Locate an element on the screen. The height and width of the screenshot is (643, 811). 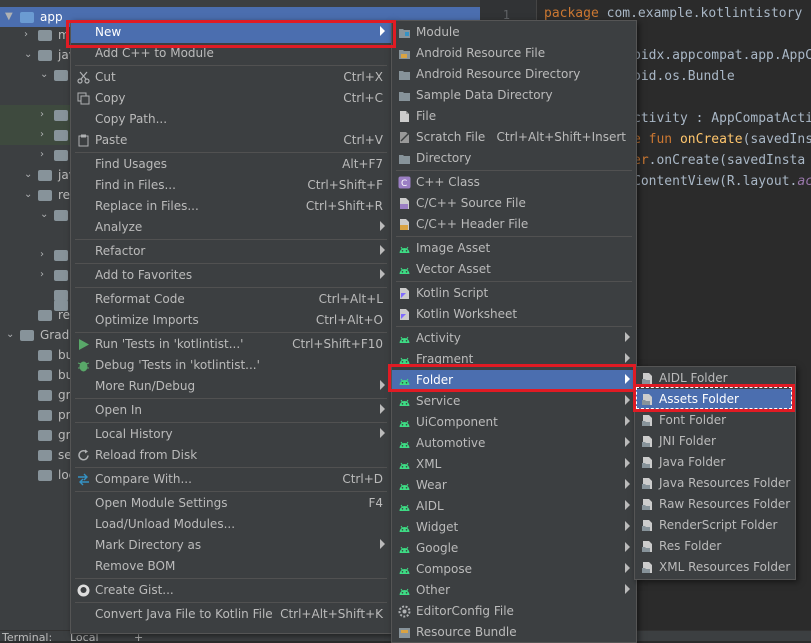
menu-item-find-usages: Find Usages Alt+F7 is located at coordinates (231, 164).